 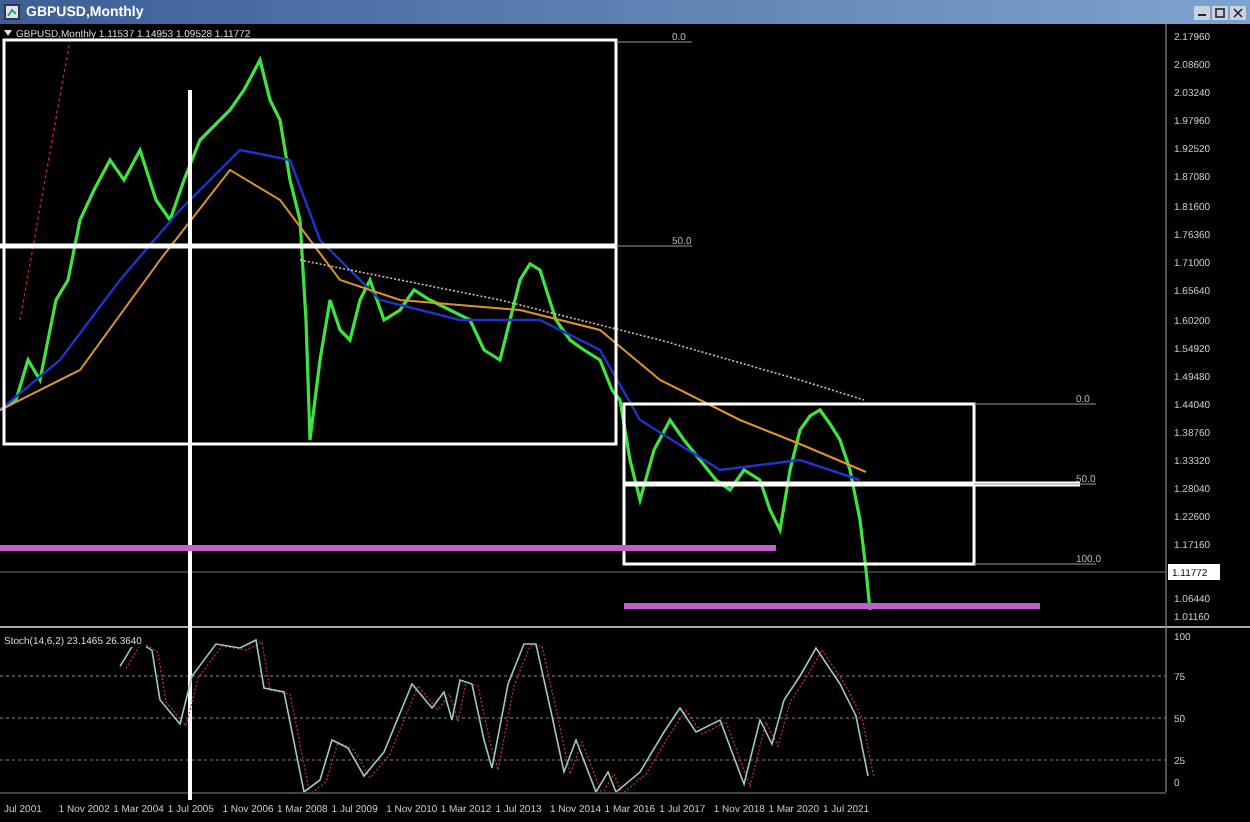 What do you see at coordinates (12, 12) in the screenshot?
I see `chart-window-icon` at bounding box center [12, 12].